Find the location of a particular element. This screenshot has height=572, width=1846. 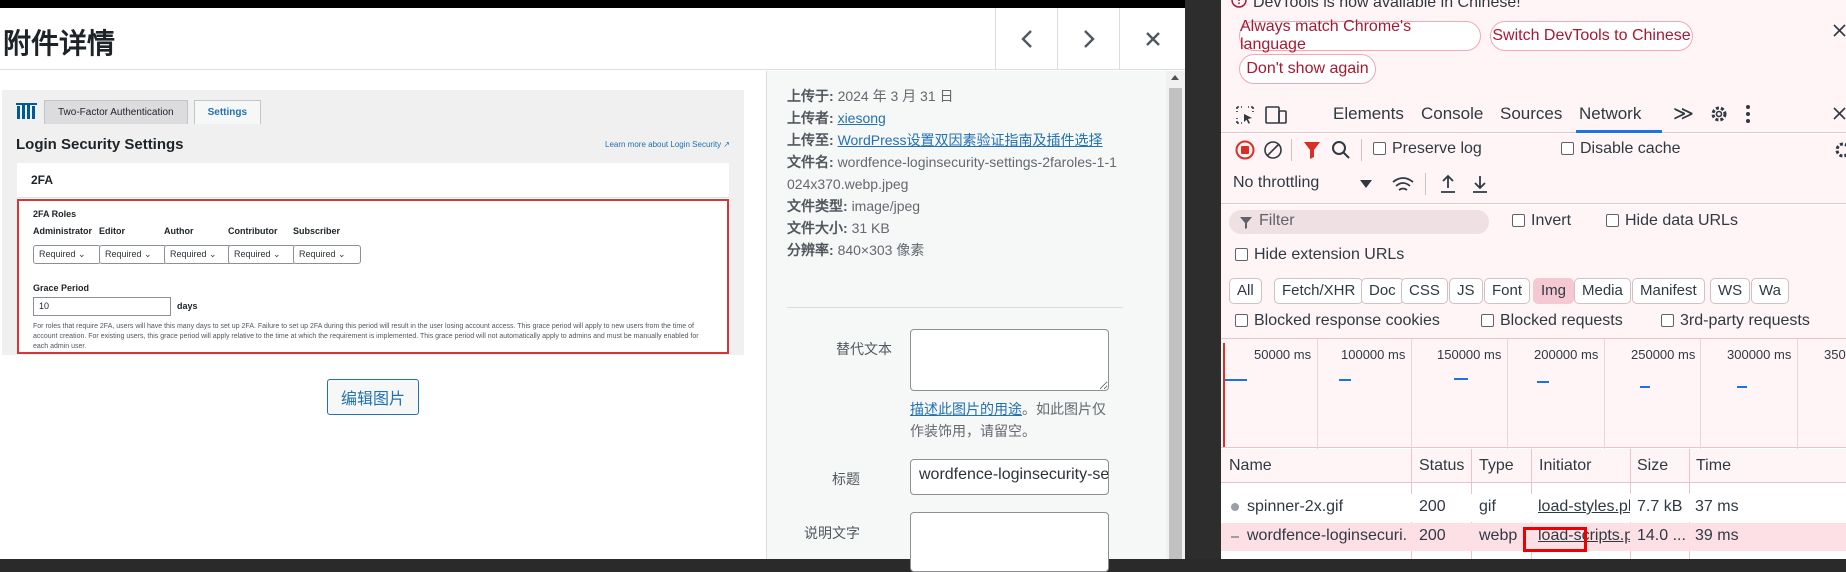

invert-checkbox: Invert is located at coordinates (1541, 221).